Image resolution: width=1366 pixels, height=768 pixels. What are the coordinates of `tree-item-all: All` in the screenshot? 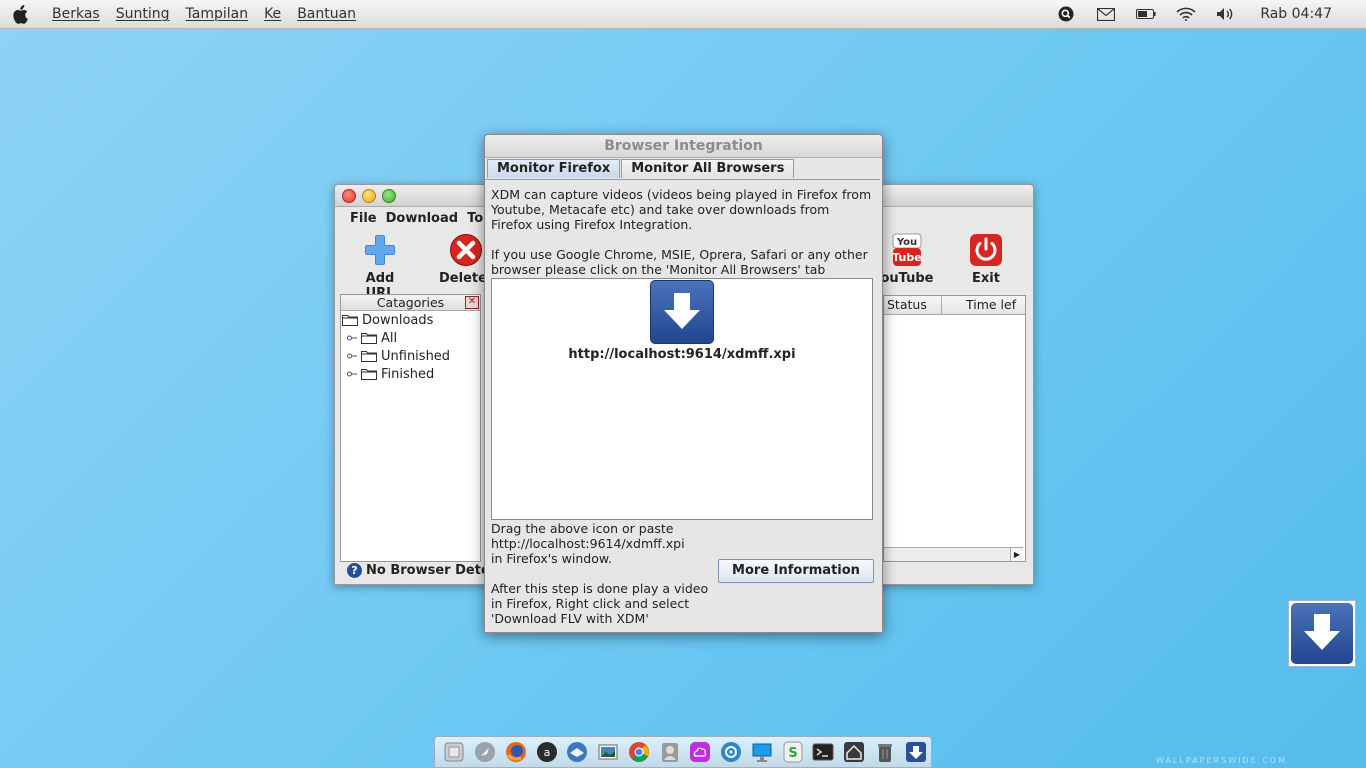 It's located at (410, 338).